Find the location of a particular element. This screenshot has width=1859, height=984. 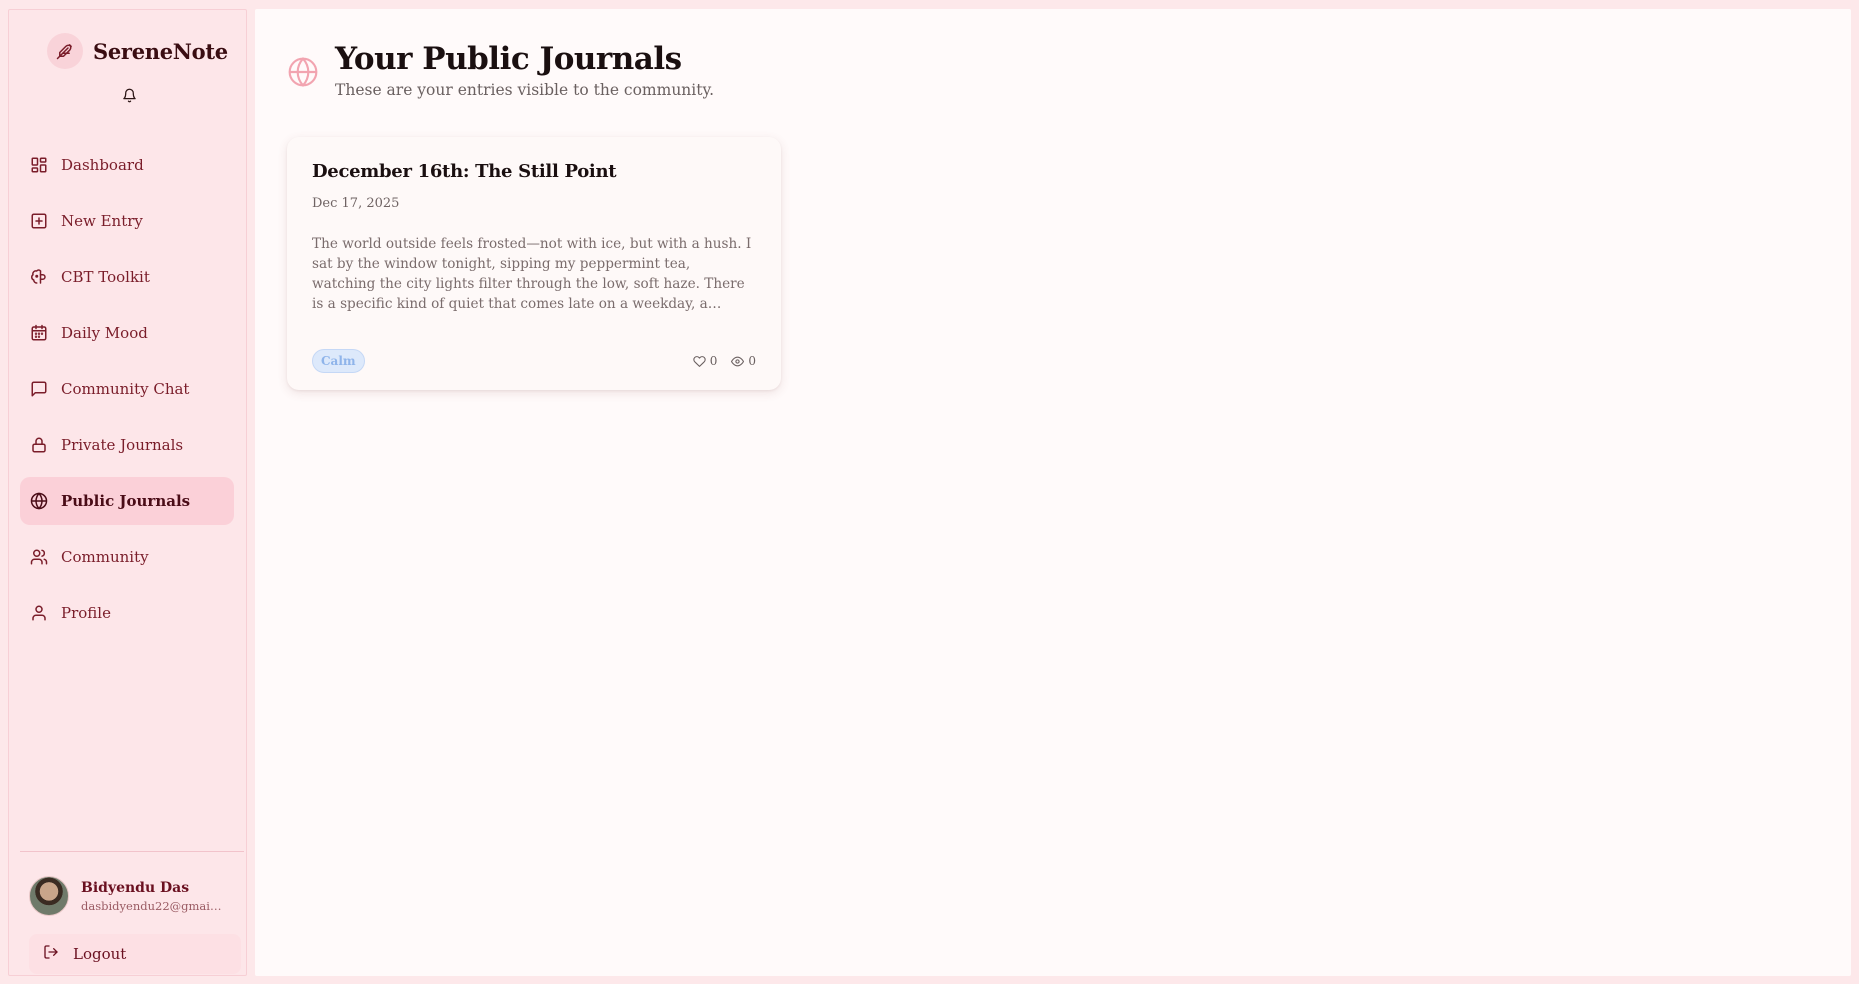

heart-icon is located at coordinates (699, 361).